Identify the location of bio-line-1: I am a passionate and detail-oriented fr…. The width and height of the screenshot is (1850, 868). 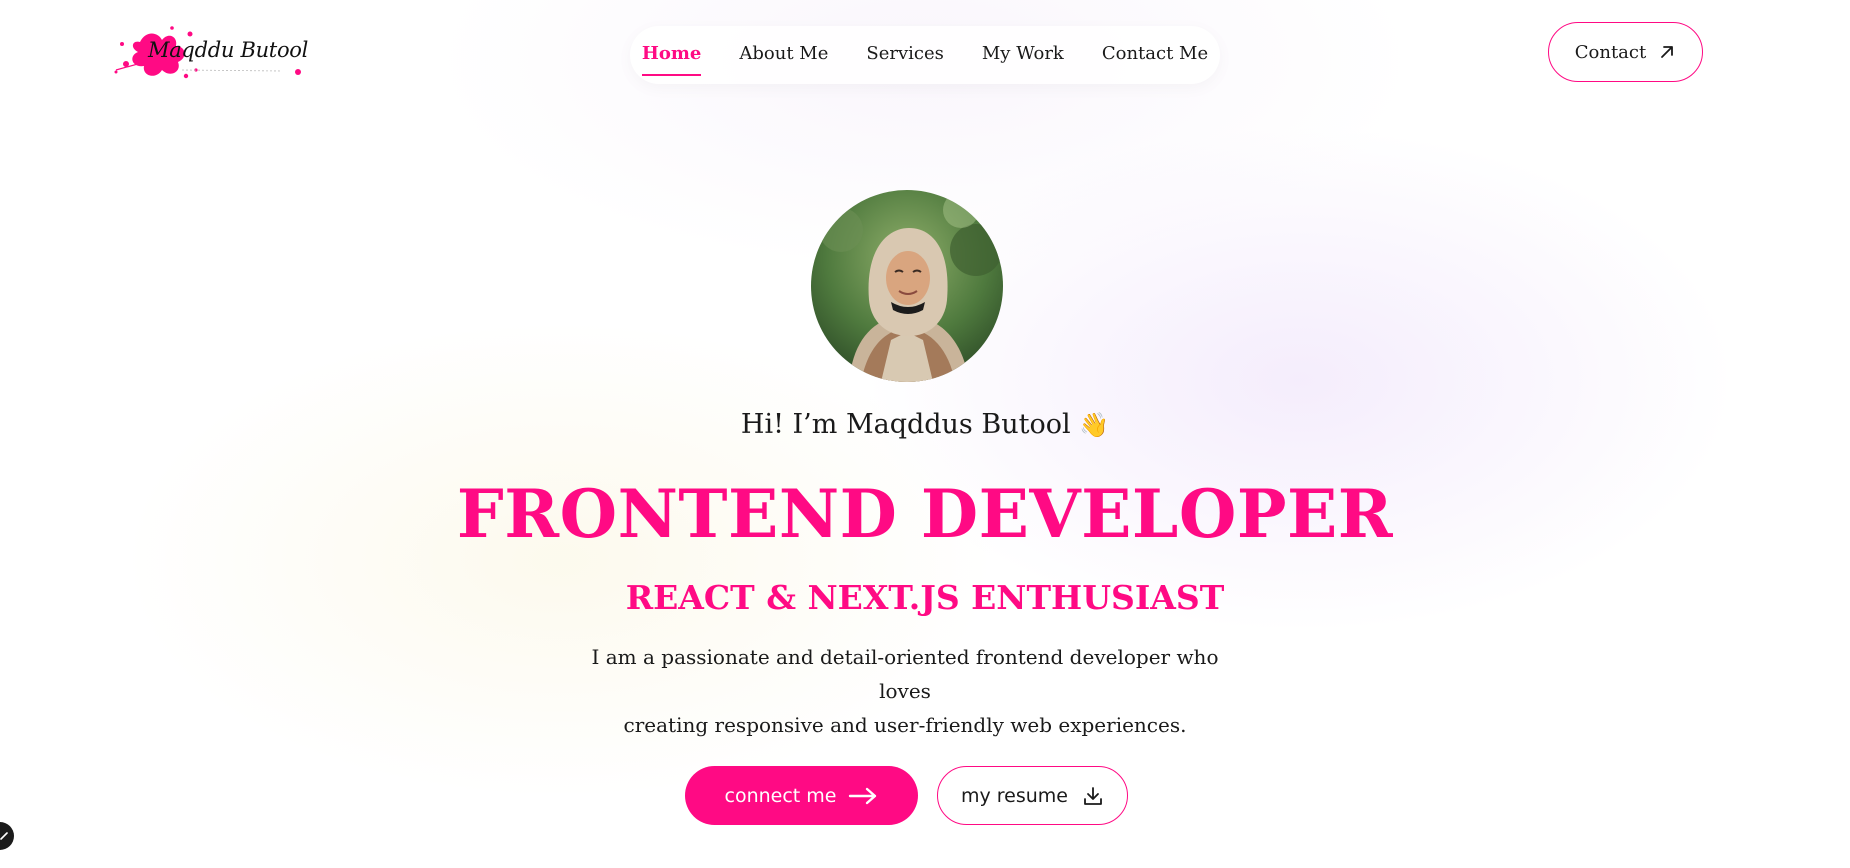
(905, 674).